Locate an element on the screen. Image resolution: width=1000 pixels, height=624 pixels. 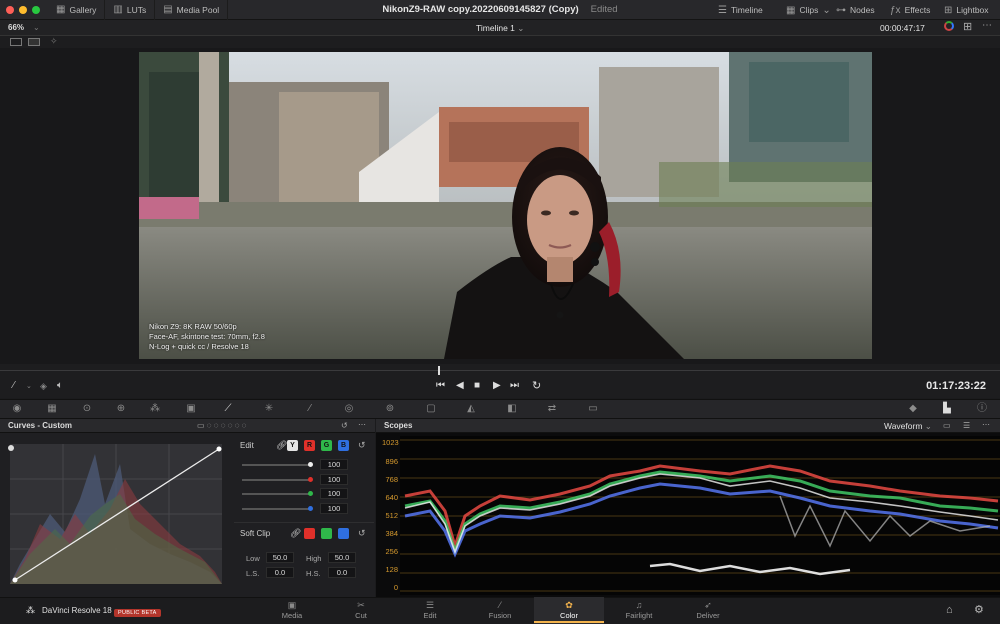
gallery-button: ▦ Gallery is located at coordinates (77, 10).